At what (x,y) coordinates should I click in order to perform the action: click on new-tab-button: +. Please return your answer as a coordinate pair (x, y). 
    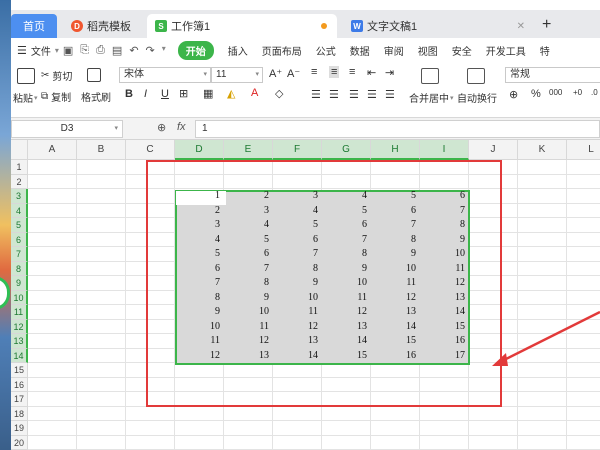
    Looking at the image, I should click on (546, 25).